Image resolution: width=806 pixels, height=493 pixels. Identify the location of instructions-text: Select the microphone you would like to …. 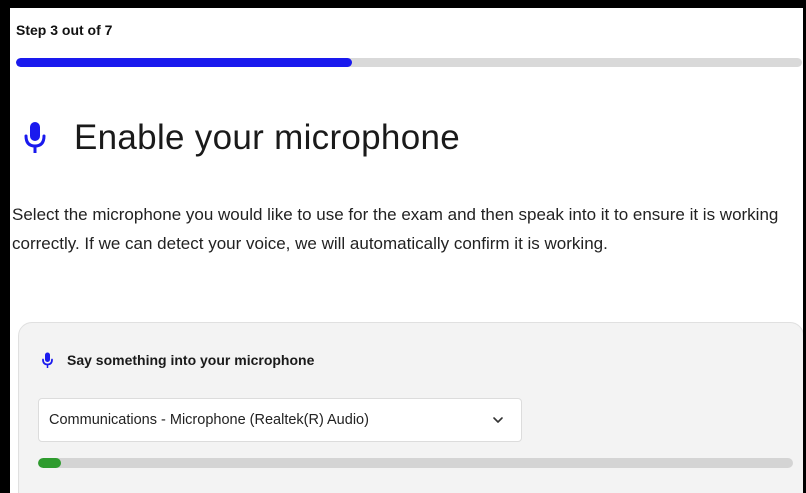
(395, 229).